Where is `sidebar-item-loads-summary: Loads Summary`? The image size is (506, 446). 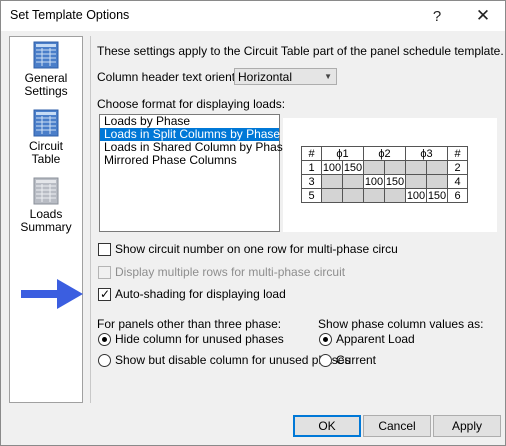
sidebar-item-loads-summary: Loads Summary is located at coordinates (46, 205).